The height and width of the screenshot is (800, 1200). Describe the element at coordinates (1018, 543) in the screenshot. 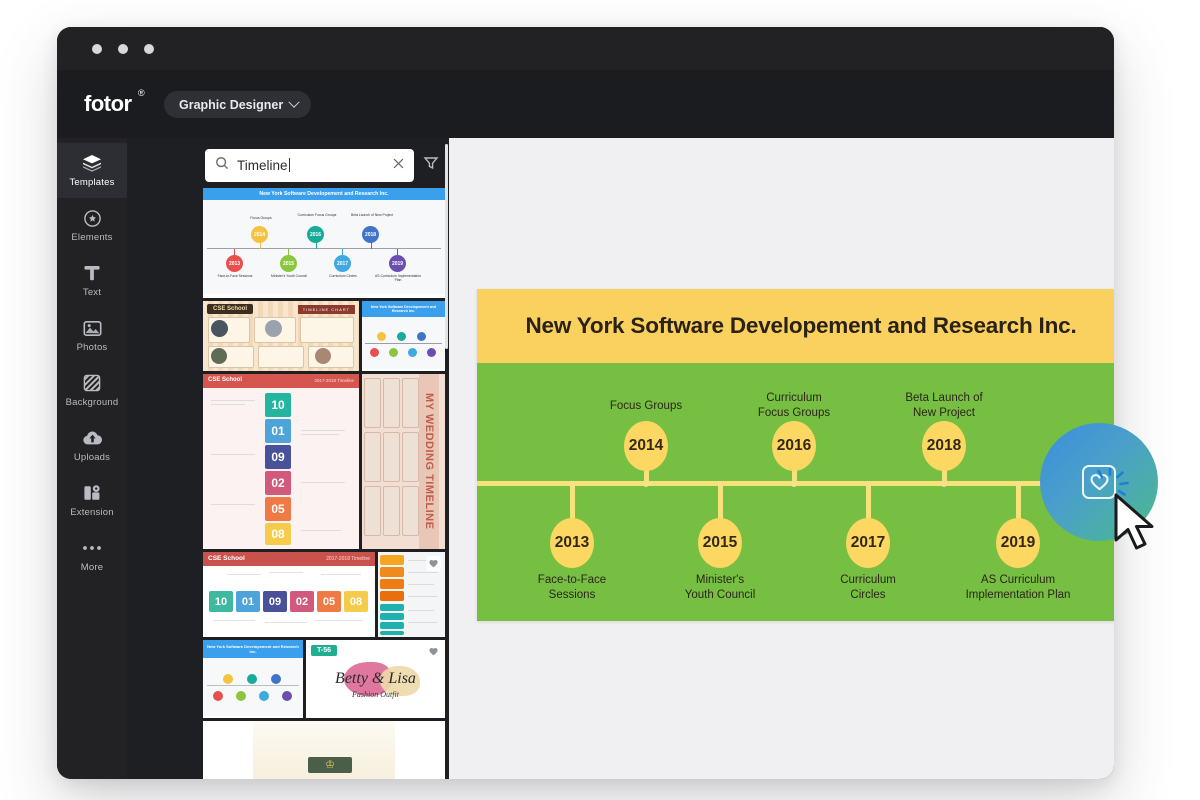

I see `timeline-node-2019: 2019` at that location.